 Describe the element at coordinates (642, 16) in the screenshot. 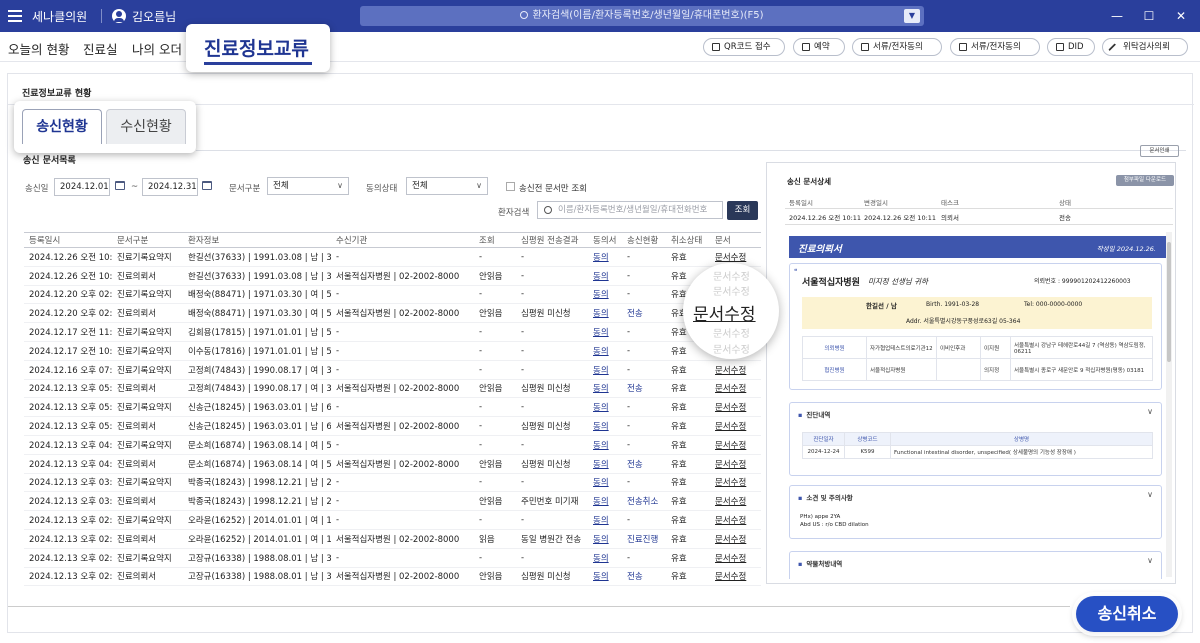

I see `patient-search-bar: 환자검색(이름/환자등록번호/생년월일/휴대폰번호)(F5) ▼` at that location.